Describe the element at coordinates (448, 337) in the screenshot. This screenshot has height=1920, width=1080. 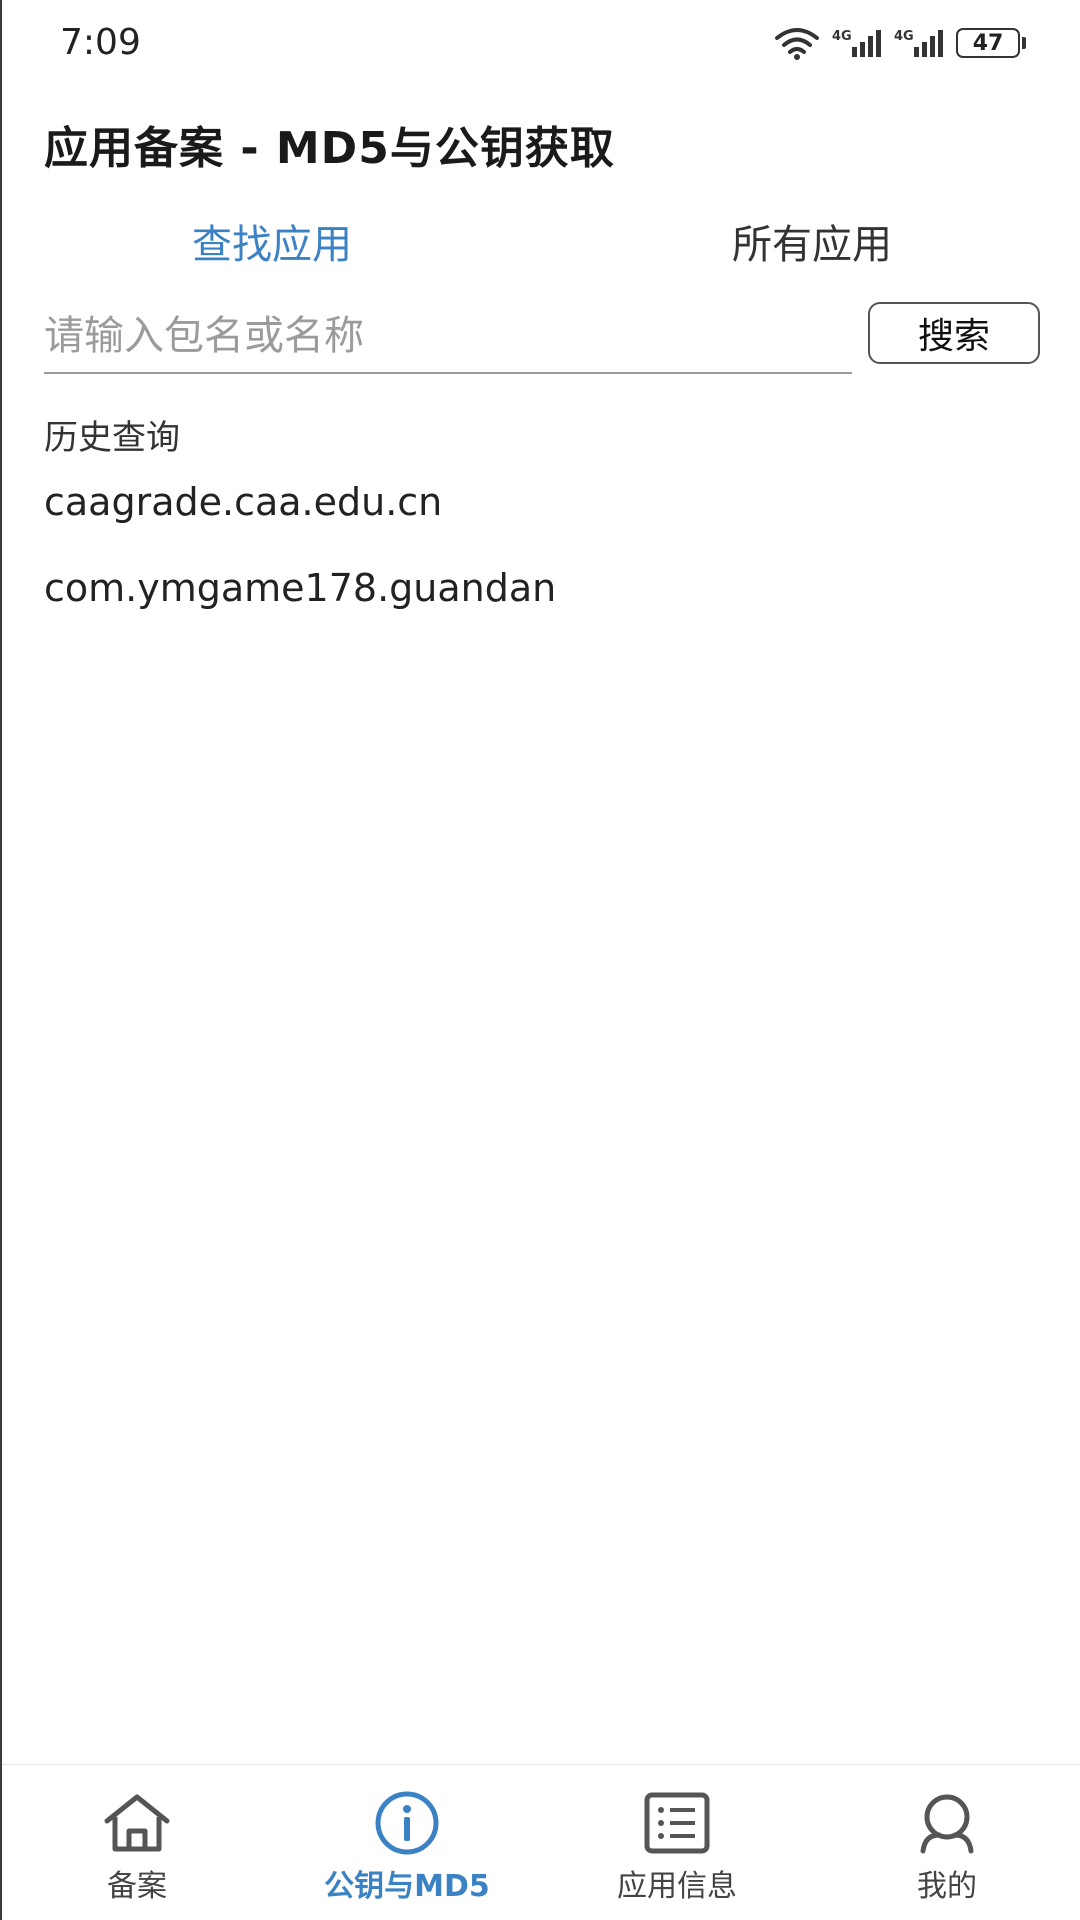
I see `search-input` at that location.